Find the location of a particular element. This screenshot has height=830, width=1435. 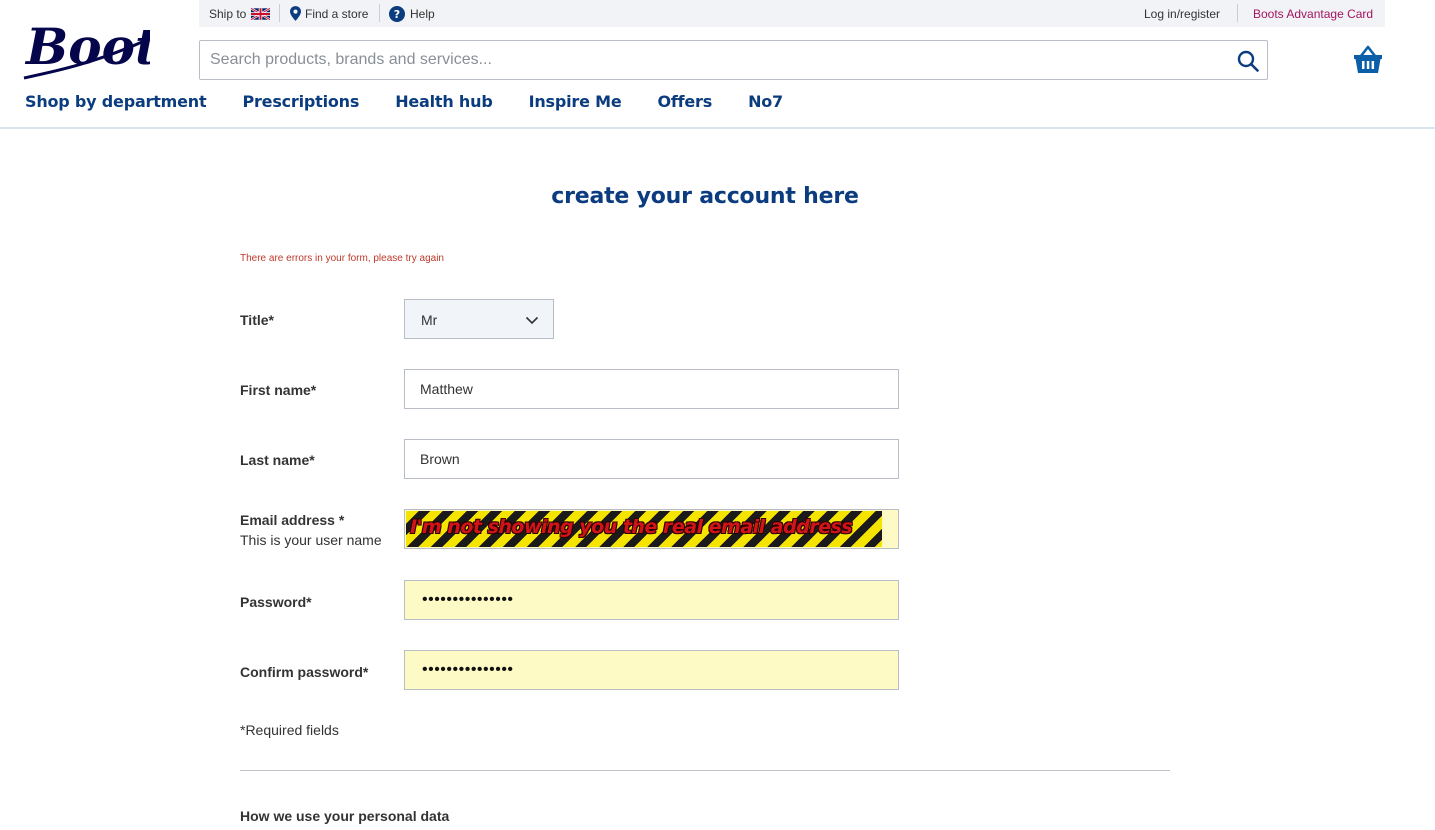

basket-icon is located at coordinates (1368, 60).